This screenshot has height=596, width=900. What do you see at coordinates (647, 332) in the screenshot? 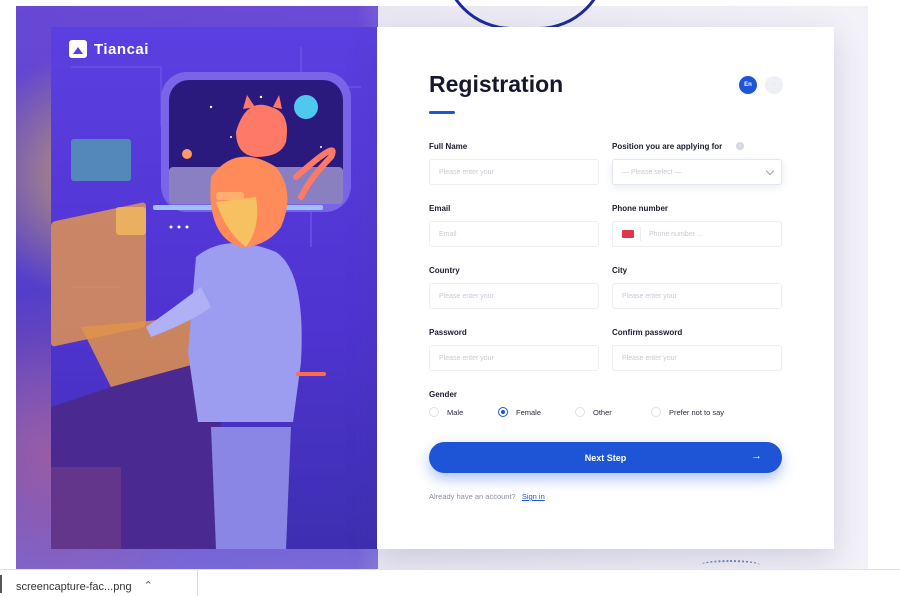
I see `confirm-password-label: Confirm password` at bounding box center [647, 332].